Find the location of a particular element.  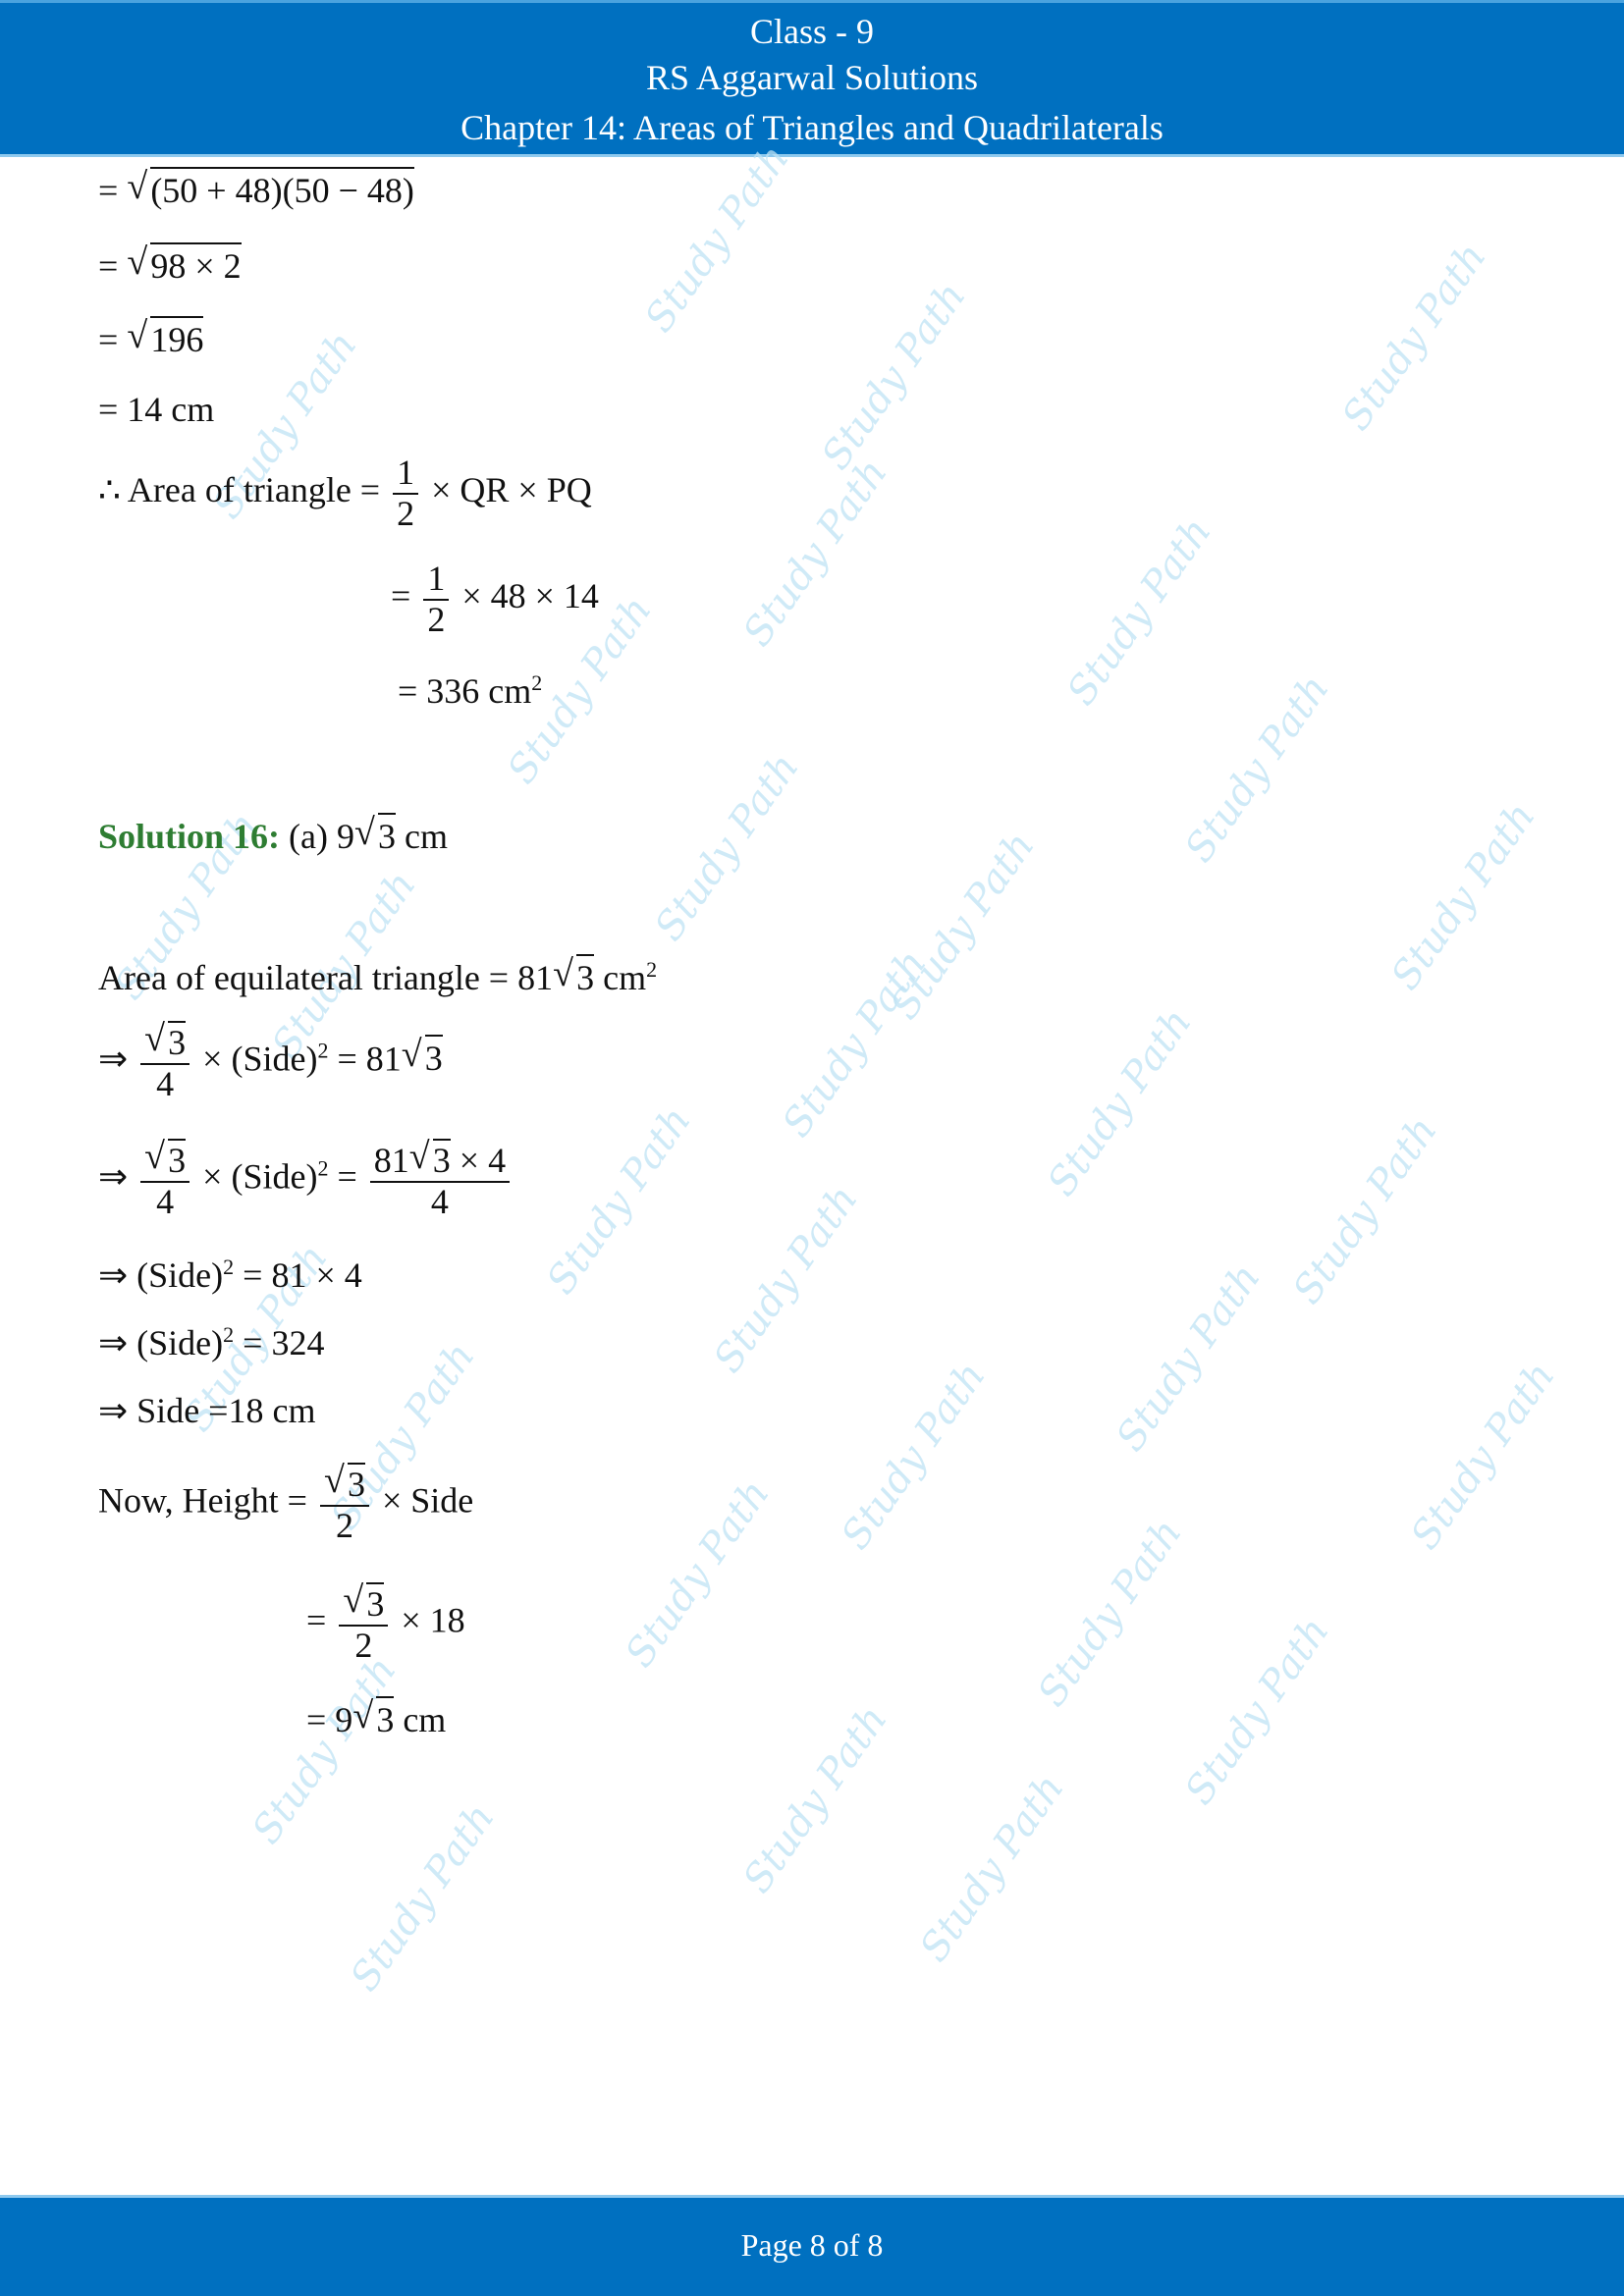

header-book-title: RS Aggarwal Solutions is located at coordinates (812, 77).